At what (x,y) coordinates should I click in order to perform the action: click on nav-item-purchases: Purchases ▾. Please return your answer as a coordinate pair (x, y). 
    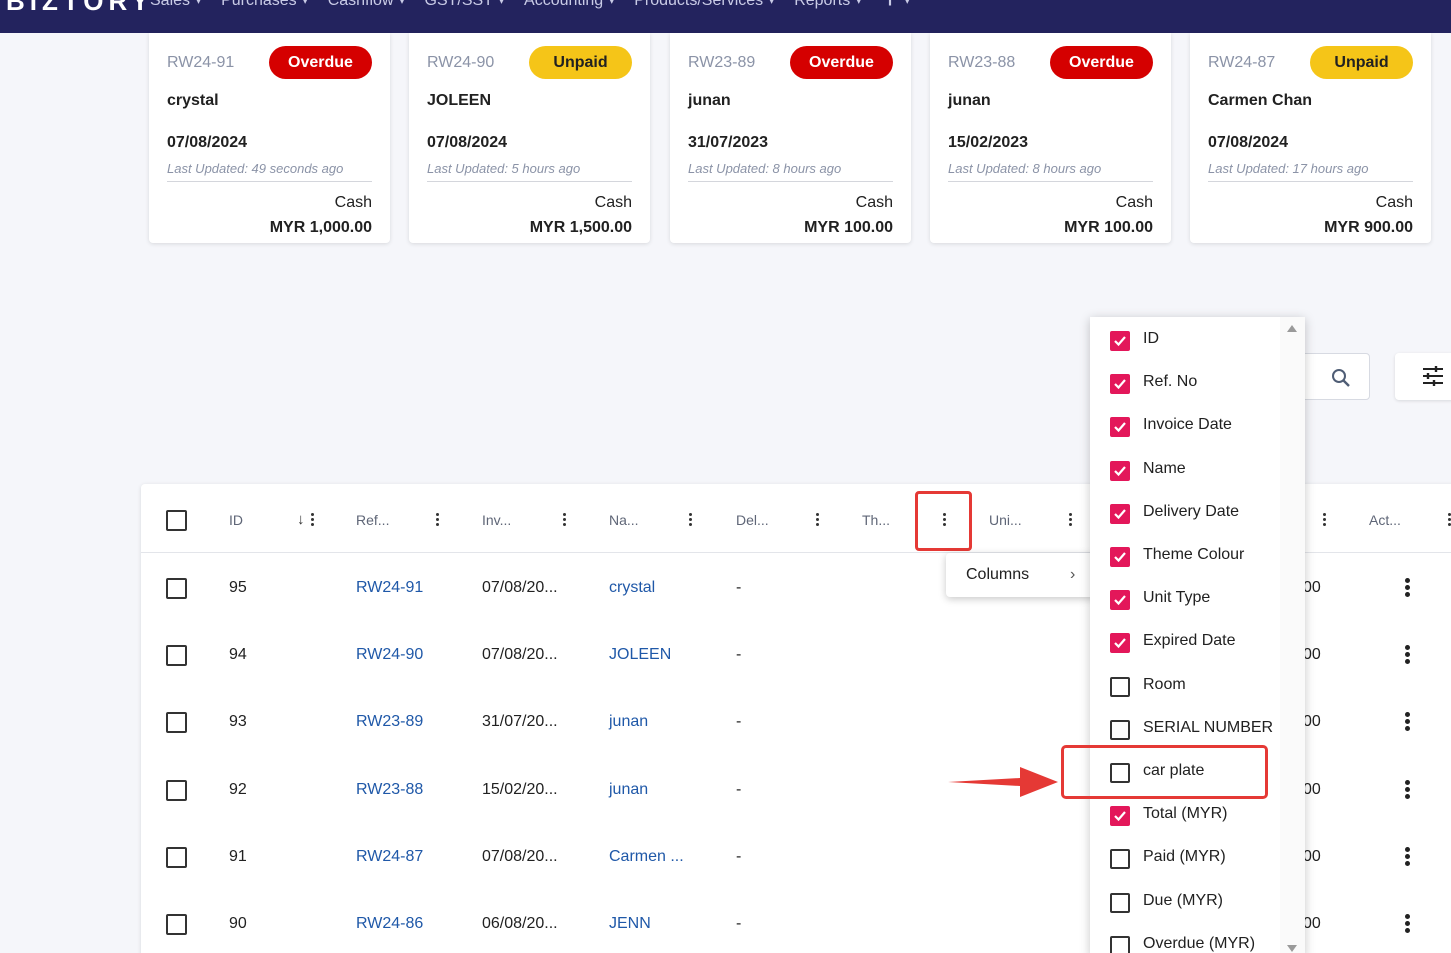
    Looking at the image, I should click on (264, 7).